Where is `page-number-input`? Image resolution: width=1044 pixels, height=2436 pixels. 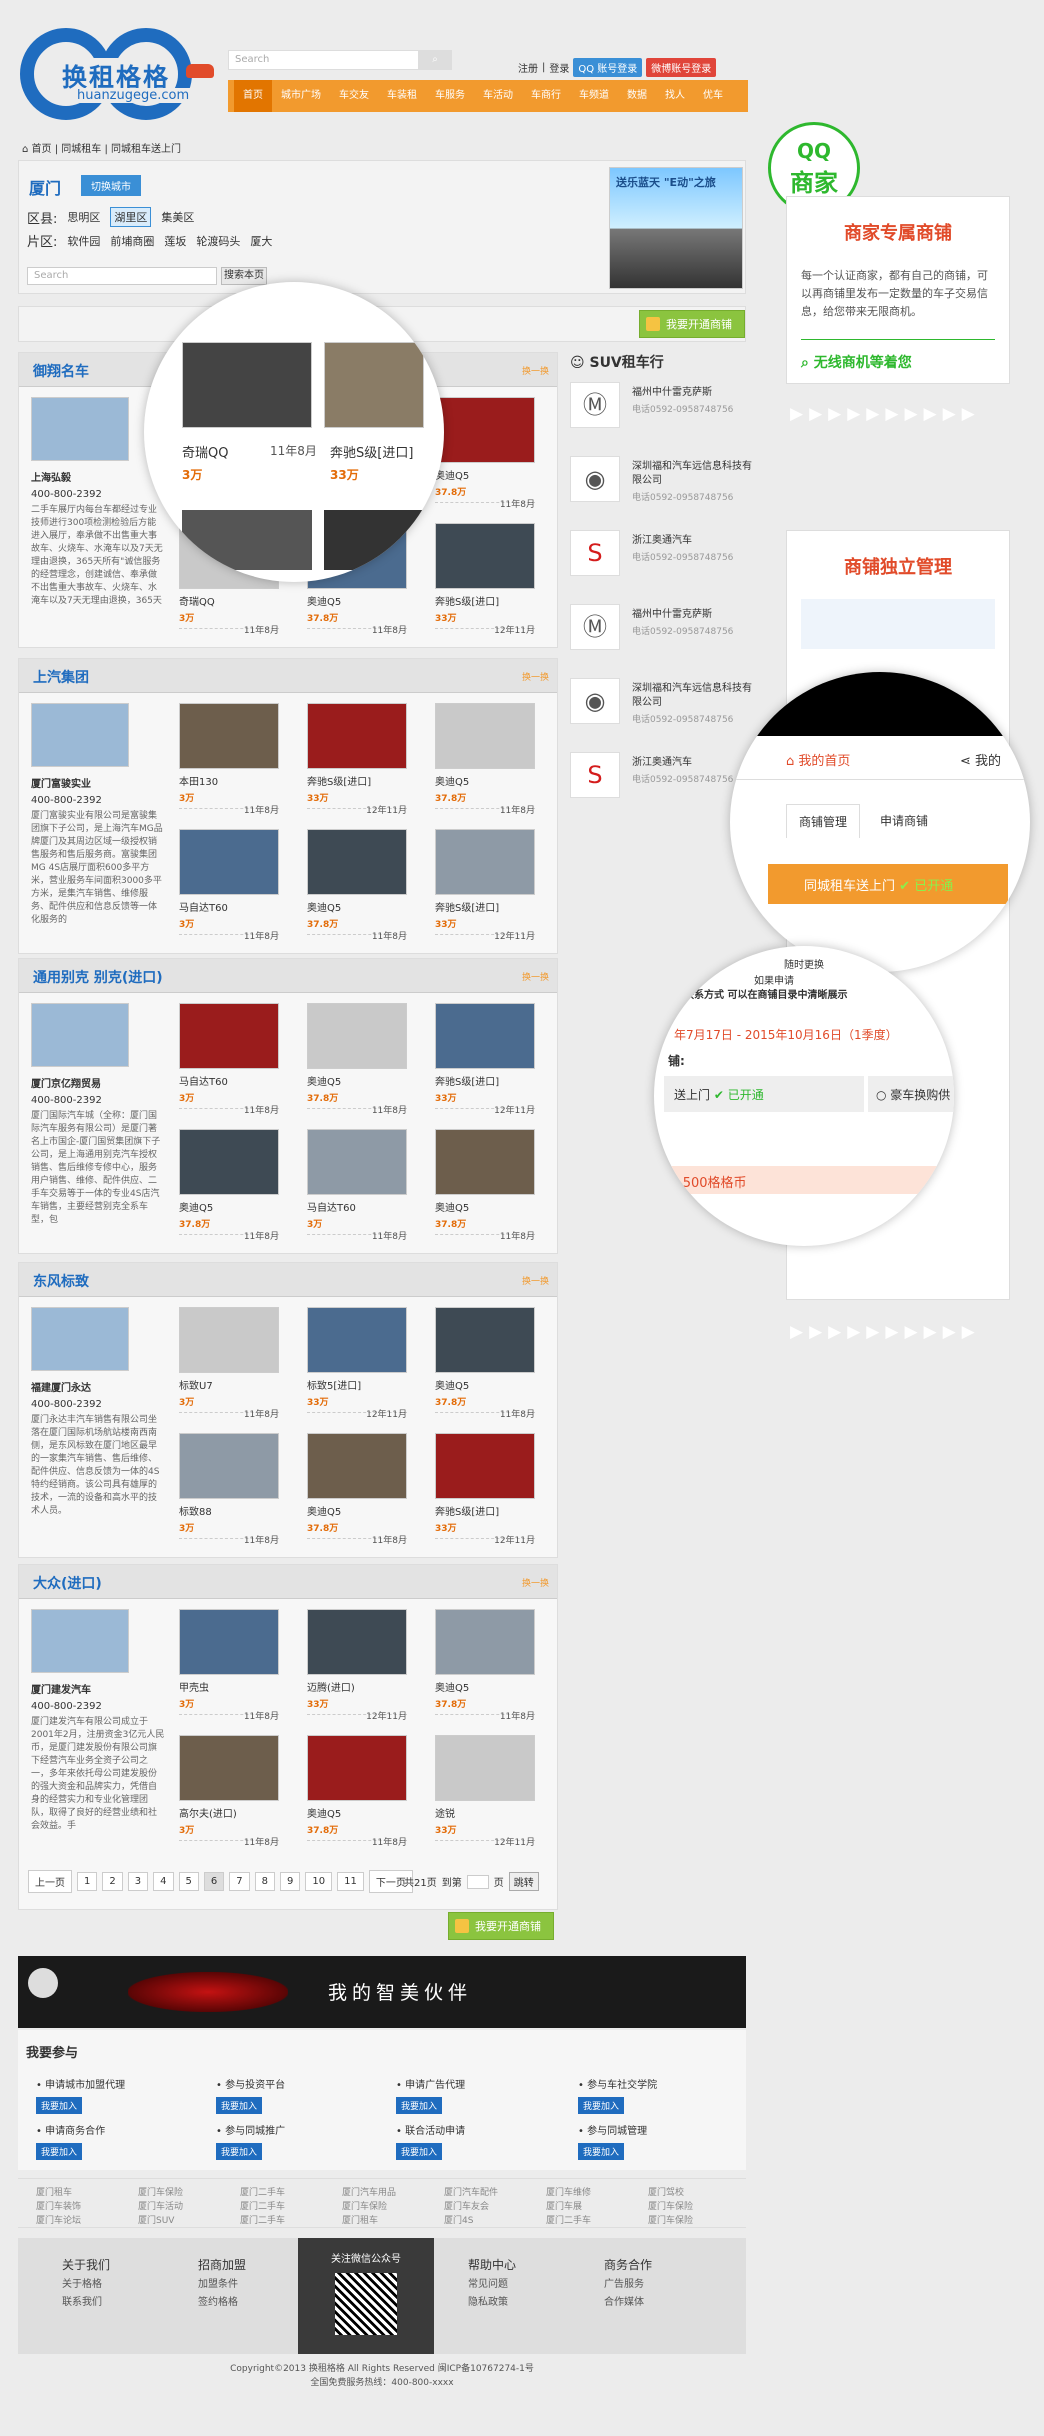 page-number-input is located at coordinates (477, 1881).